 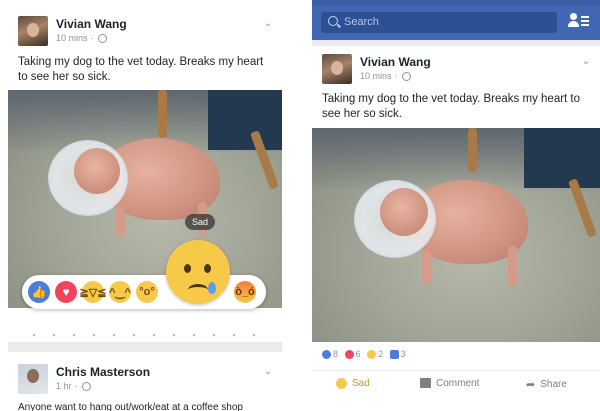 I want to click on reaction-counts: 8 6 2 3, so click(x=366, y=356).